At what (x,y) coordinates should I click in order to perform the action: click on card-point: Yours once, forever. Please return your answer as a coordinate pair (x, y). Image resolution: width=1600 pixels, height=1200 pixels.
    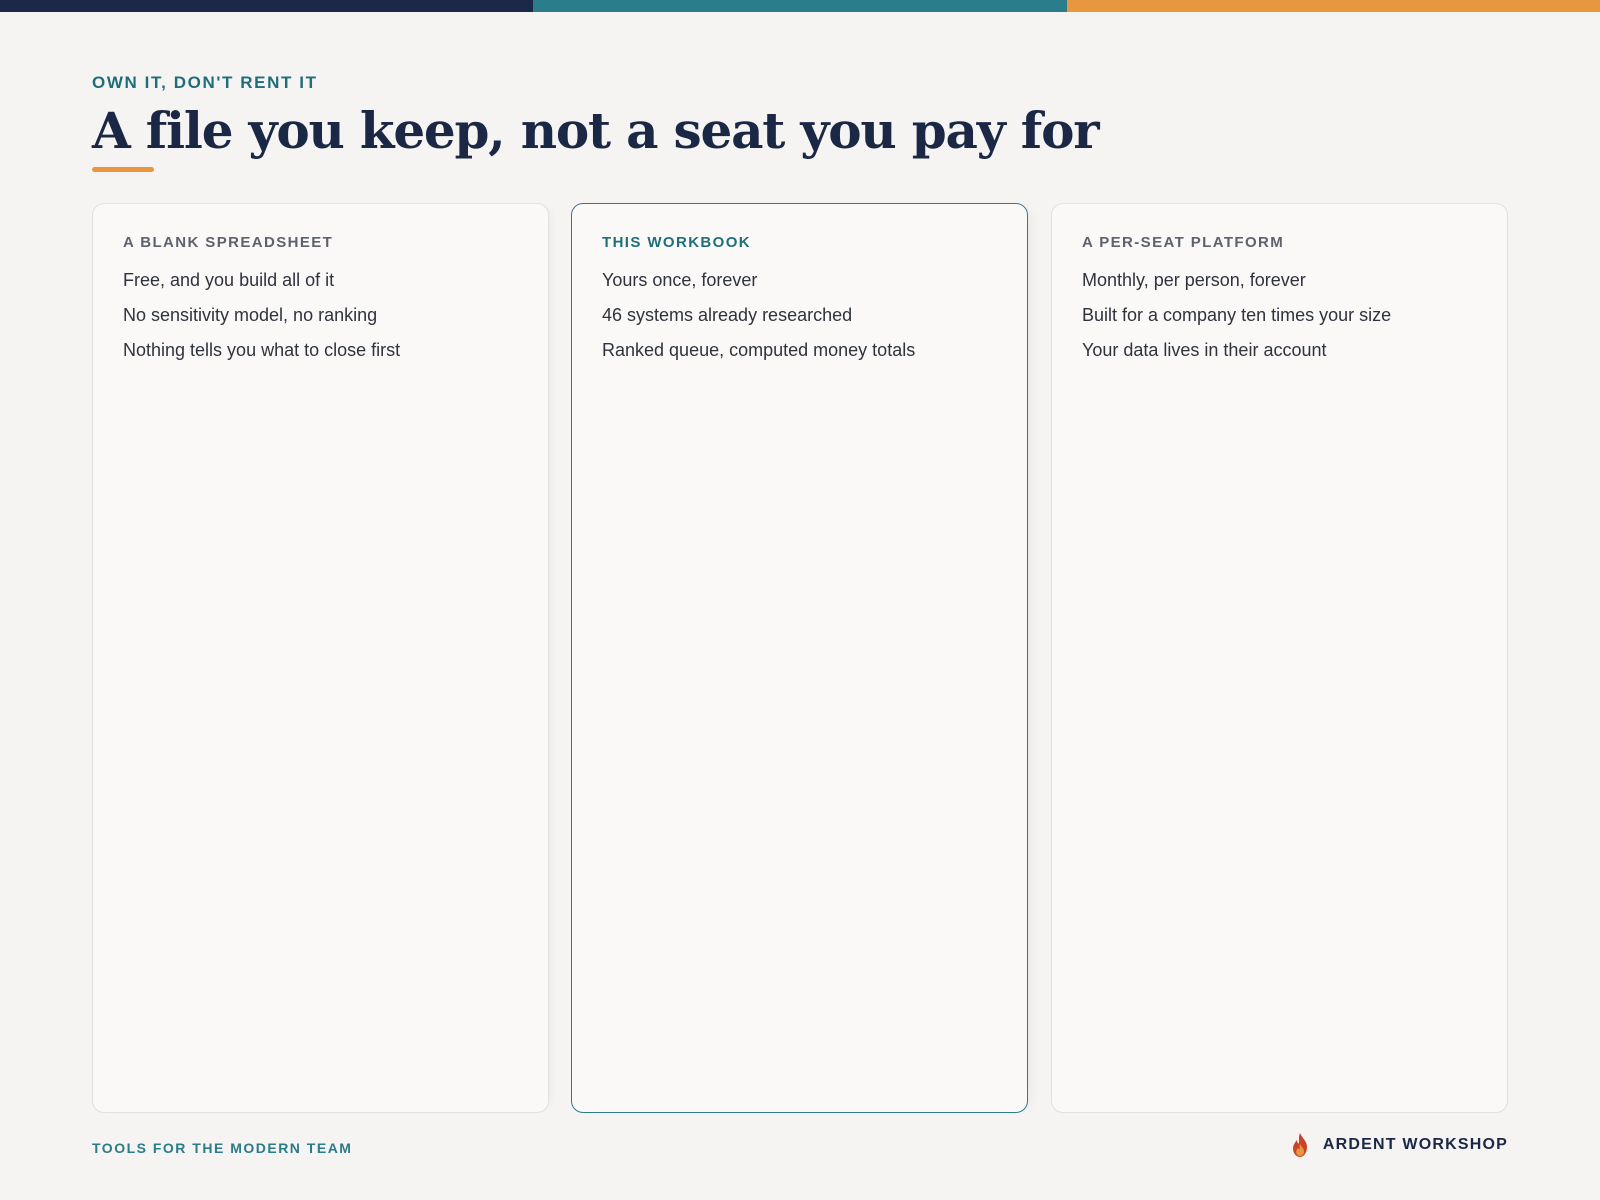
    Looking at the image, I should click on (680, 280).